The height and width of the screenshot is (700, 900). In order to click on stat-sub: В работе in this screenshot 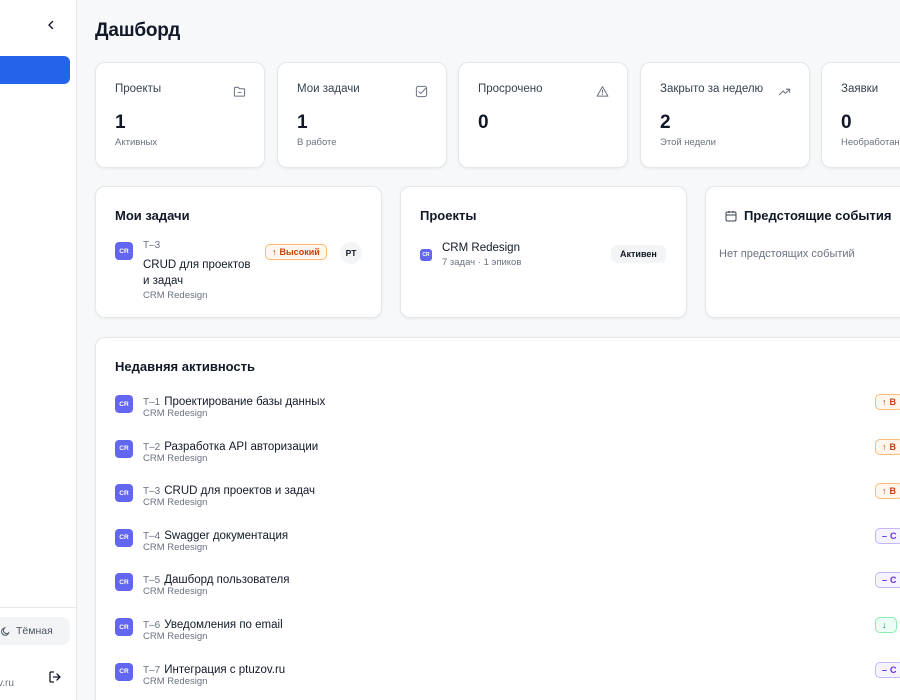, I will do `click(317, 142)`.